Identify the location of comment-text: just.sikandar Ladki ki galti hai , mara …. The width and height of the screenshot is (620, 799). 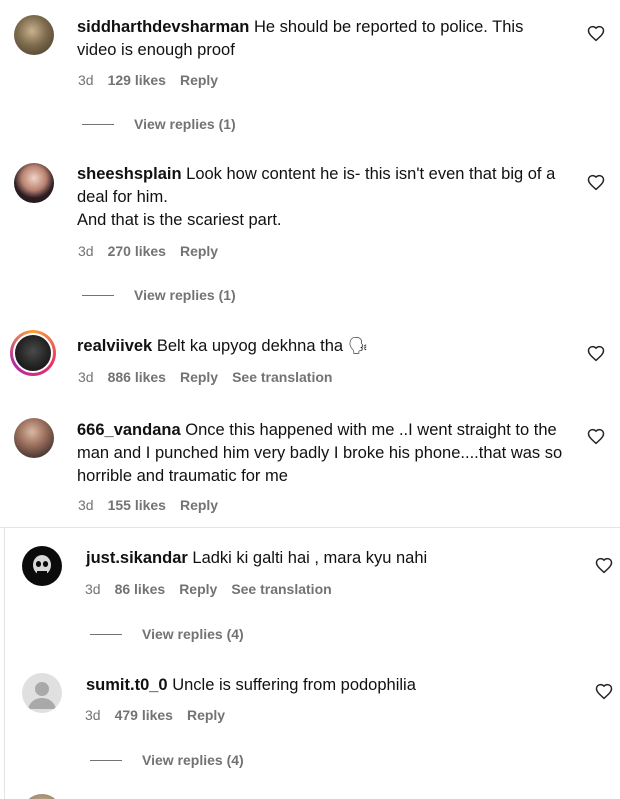
(326, 558).